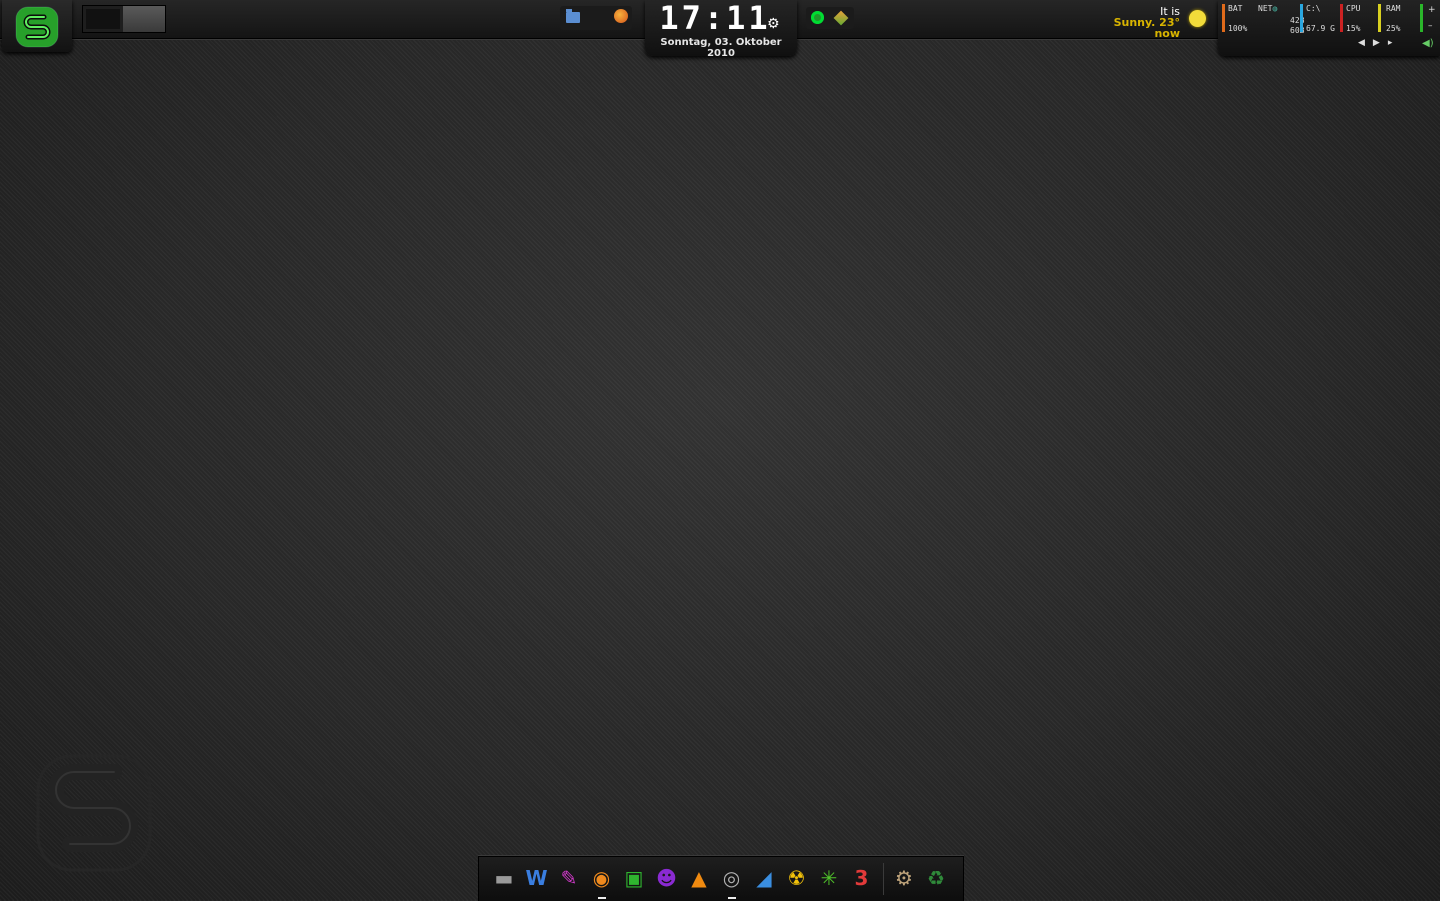 Image resolution: width=1440 pixels, height=901 pixels. I want to click on settings-icon: ⚙, so click(904, 878).